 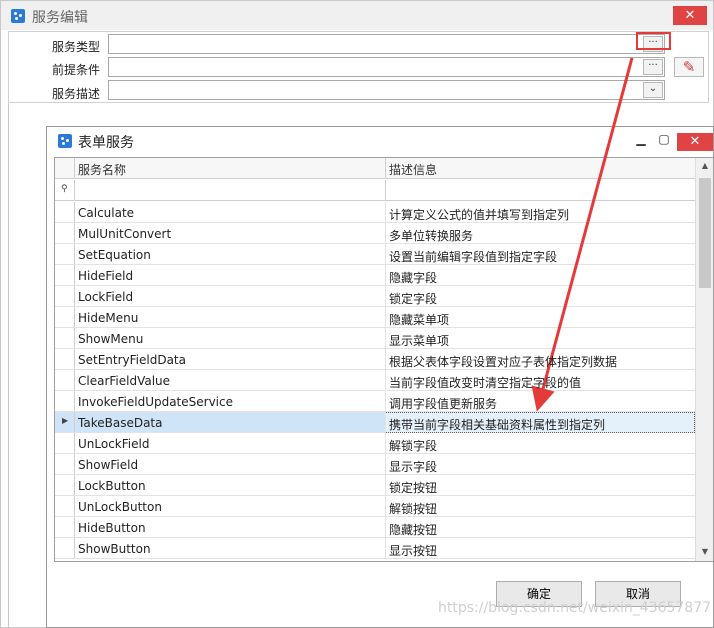 I want to click on cell-service-desc: 设置当前编辑字段值到指定字段, so click(x=473, y=256).